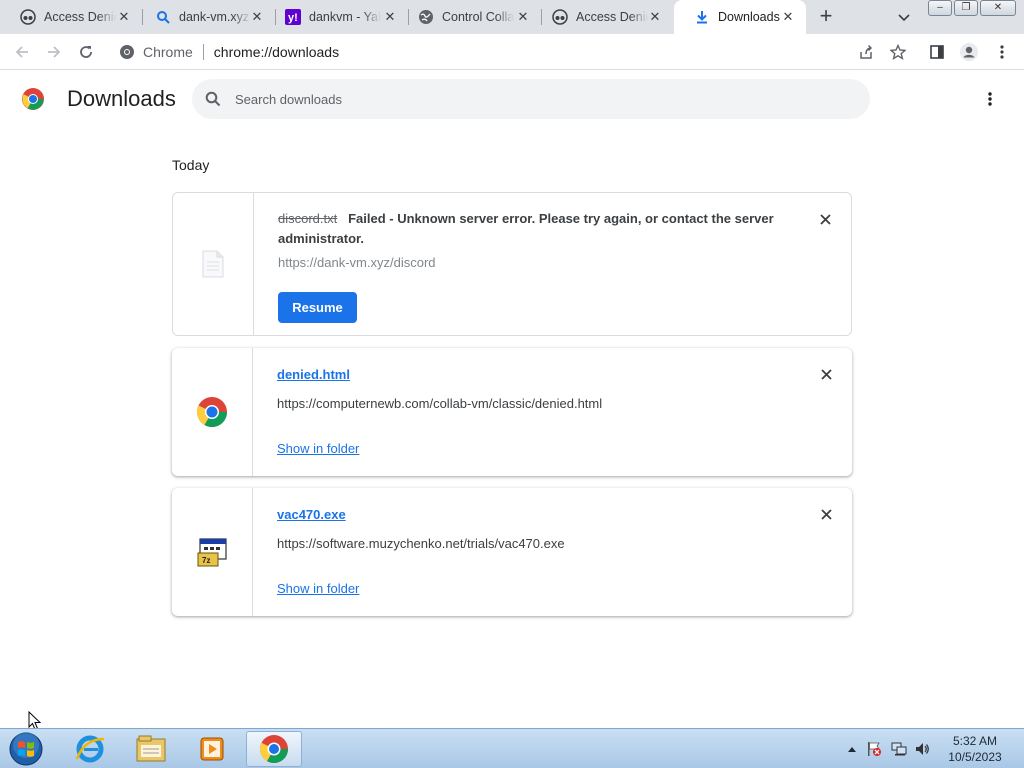 The height and width of the screenshot is (768, 1024). Describe the element at coordinates (874, 749) in the screenshot. I see `action-center-flag-icon` at that location.